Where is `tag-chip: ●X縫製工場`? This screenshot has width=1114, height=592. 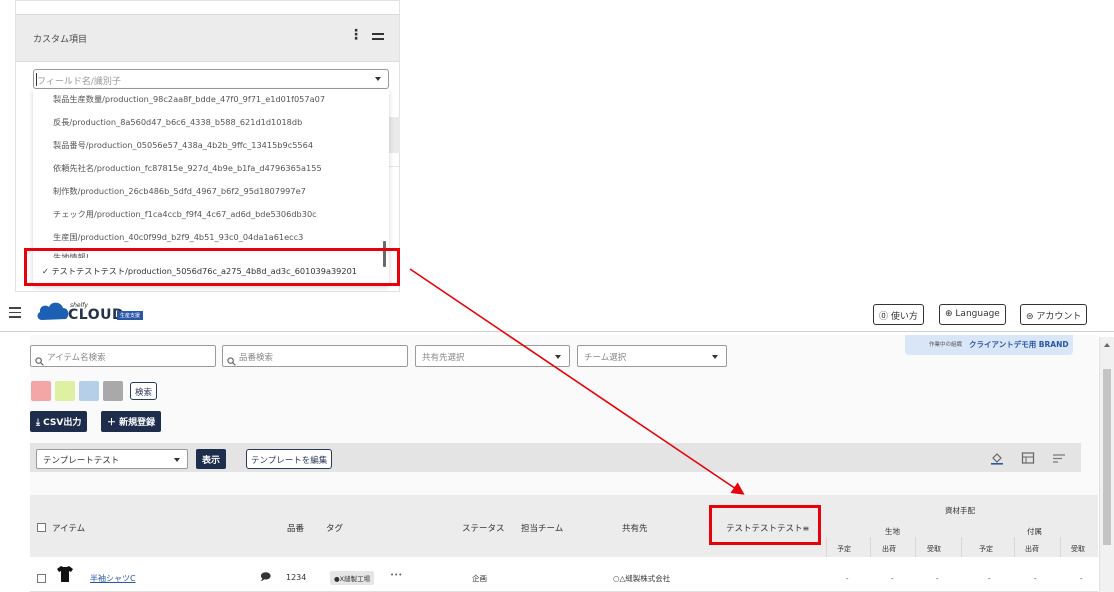
tag-chip: ●X縫製工場 is located at coordinates (352, 578).